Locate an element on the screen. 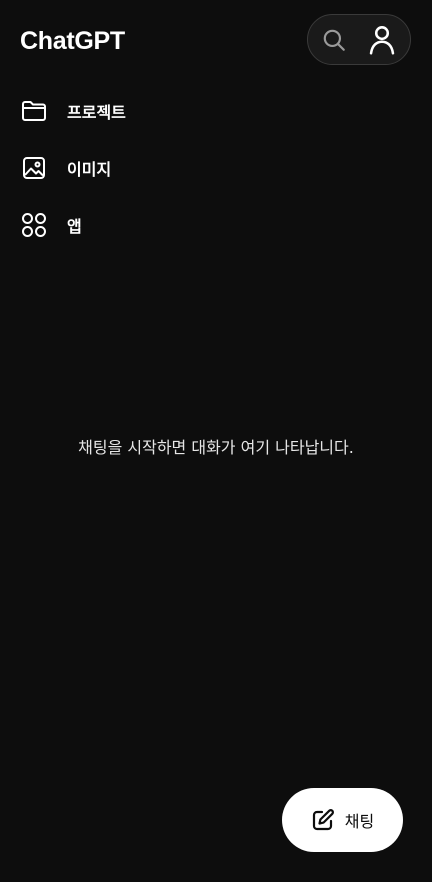  nav-item-projects: 프로젝트 is located at coordinates (216, 110).